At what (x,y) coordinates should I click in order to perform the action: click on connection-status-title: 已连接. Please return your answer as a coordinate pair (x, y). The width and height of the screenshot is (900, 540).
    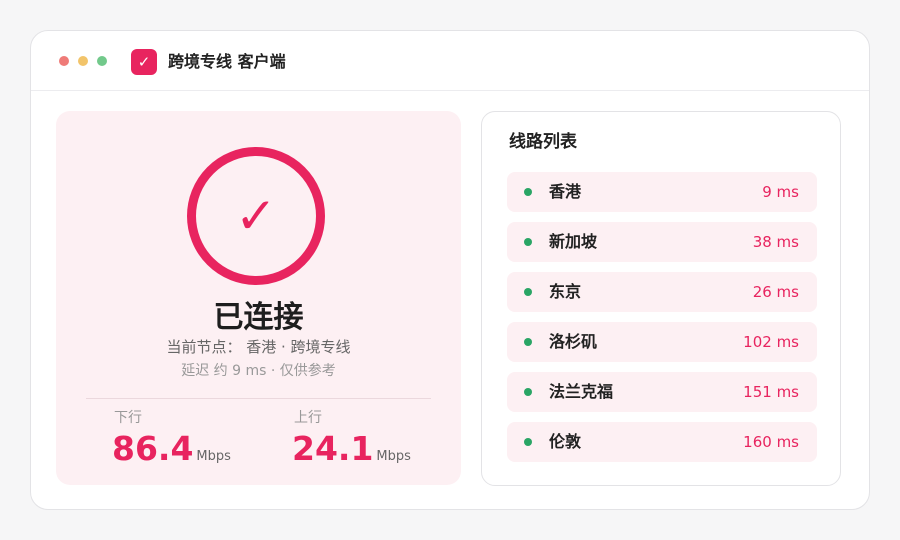
    Looking at the image, I should click on (258, 317).